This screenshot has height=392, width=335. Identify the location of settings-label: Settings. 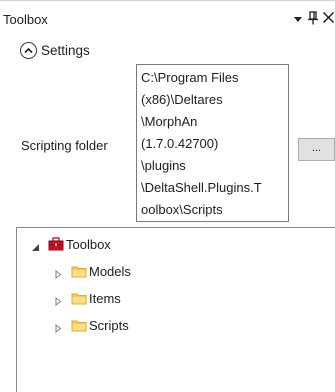
(65, 50).